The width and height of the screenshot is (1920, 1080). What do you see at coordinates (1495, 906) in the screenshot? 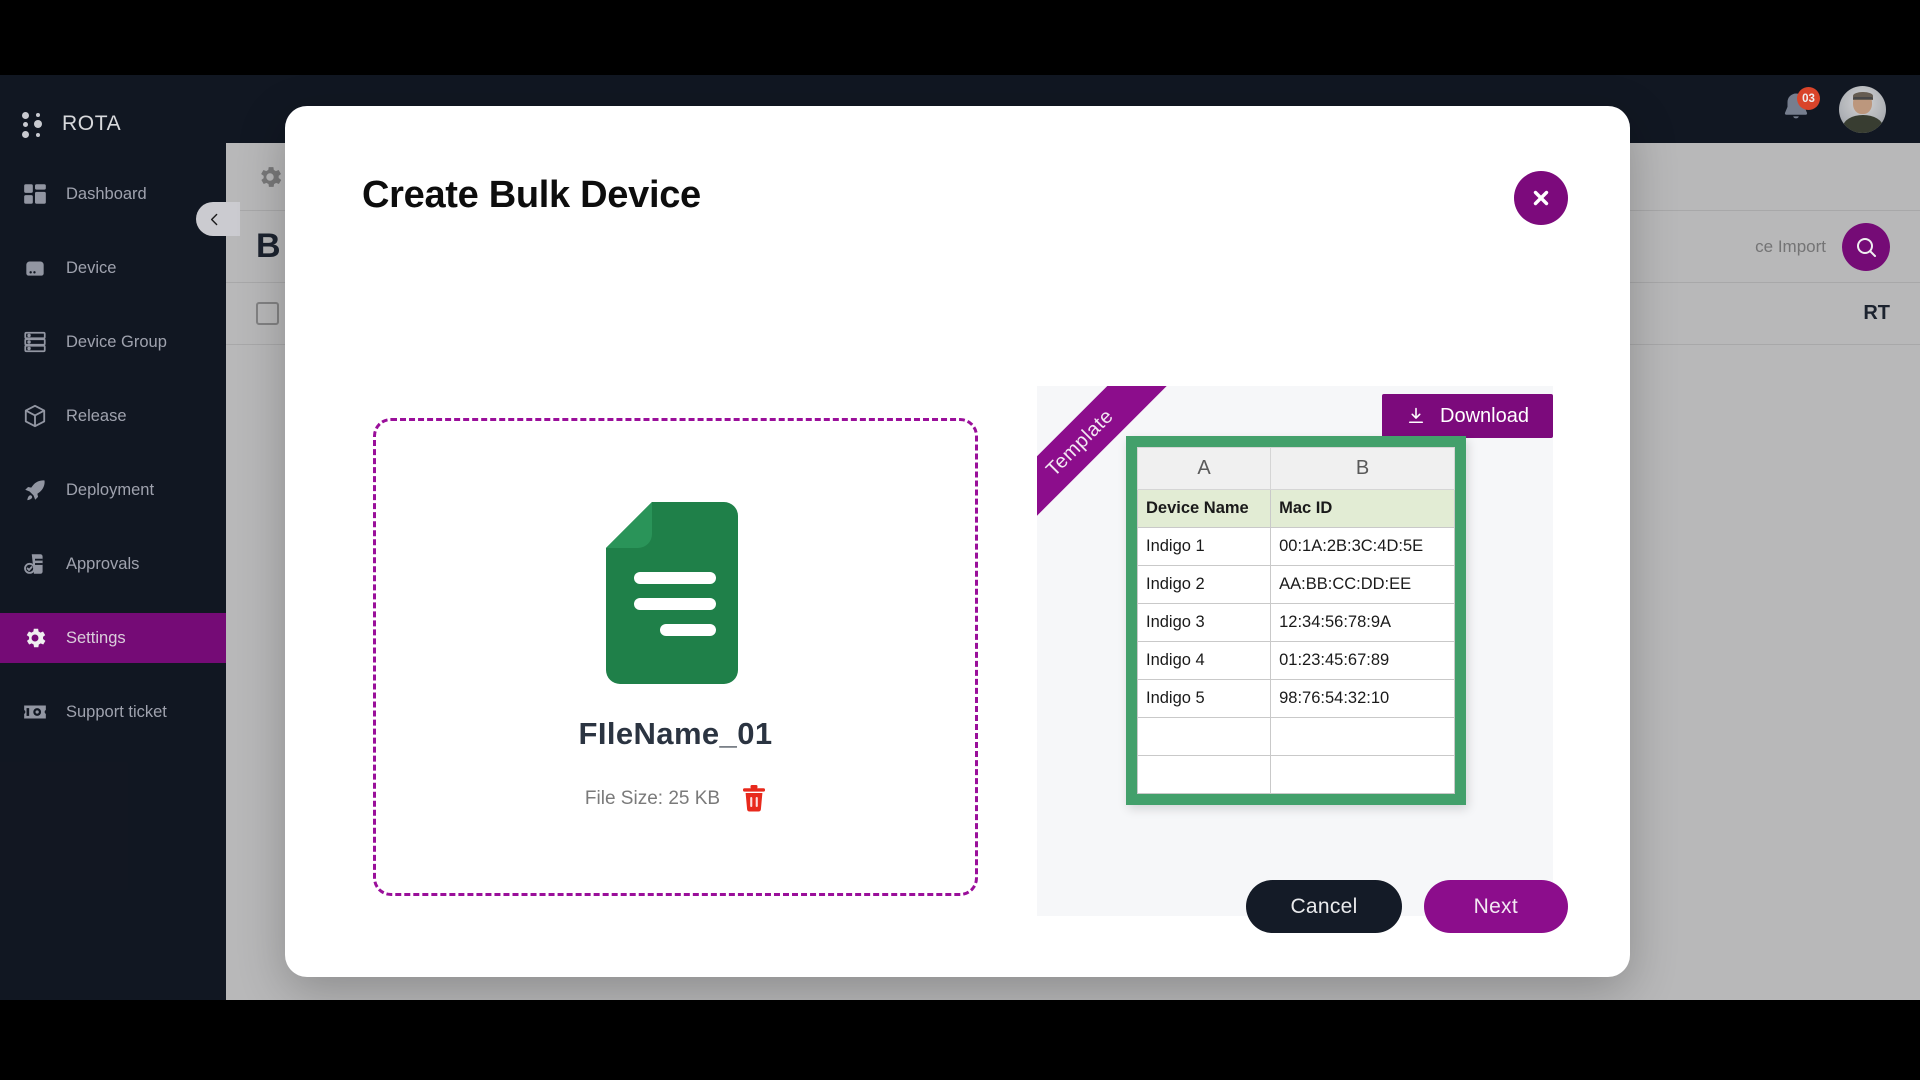
I see `next-button: Next` at bounding box center [1495, 906].